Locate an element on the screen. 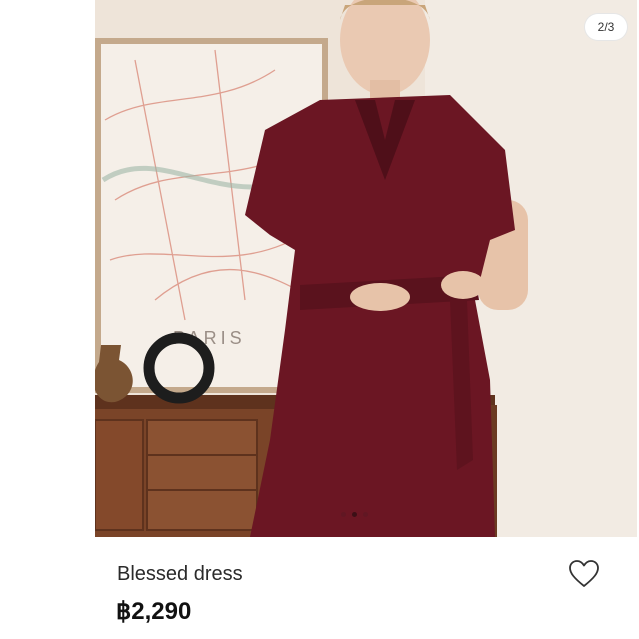 The width and height of the screenshot is (639, 639). carousel-dots is located at coordinates (354, 514).